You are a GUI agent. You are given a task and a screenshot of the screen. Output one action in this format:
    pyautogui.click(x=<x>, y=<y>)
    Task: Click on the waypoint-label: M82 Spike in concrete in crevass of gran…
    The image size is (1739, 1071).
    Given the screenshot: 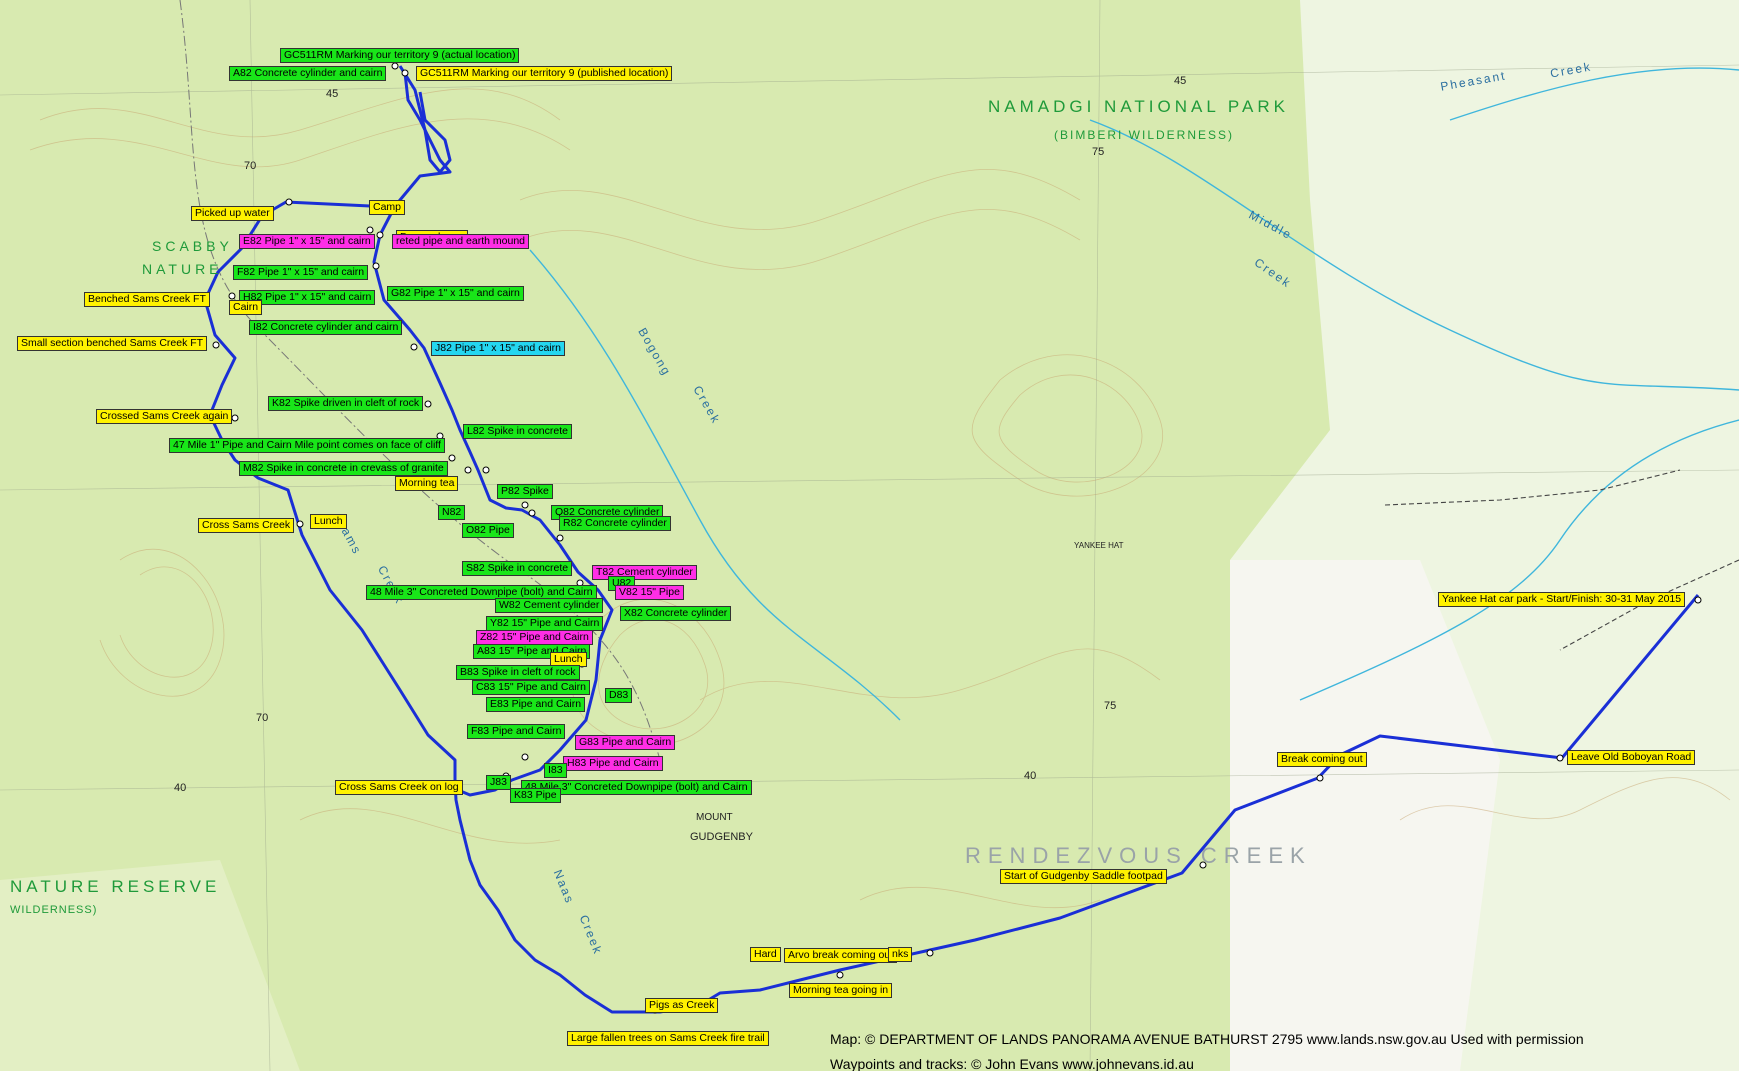 What is the action you would take?
    pyautogui.click(x=343, y=468)
    